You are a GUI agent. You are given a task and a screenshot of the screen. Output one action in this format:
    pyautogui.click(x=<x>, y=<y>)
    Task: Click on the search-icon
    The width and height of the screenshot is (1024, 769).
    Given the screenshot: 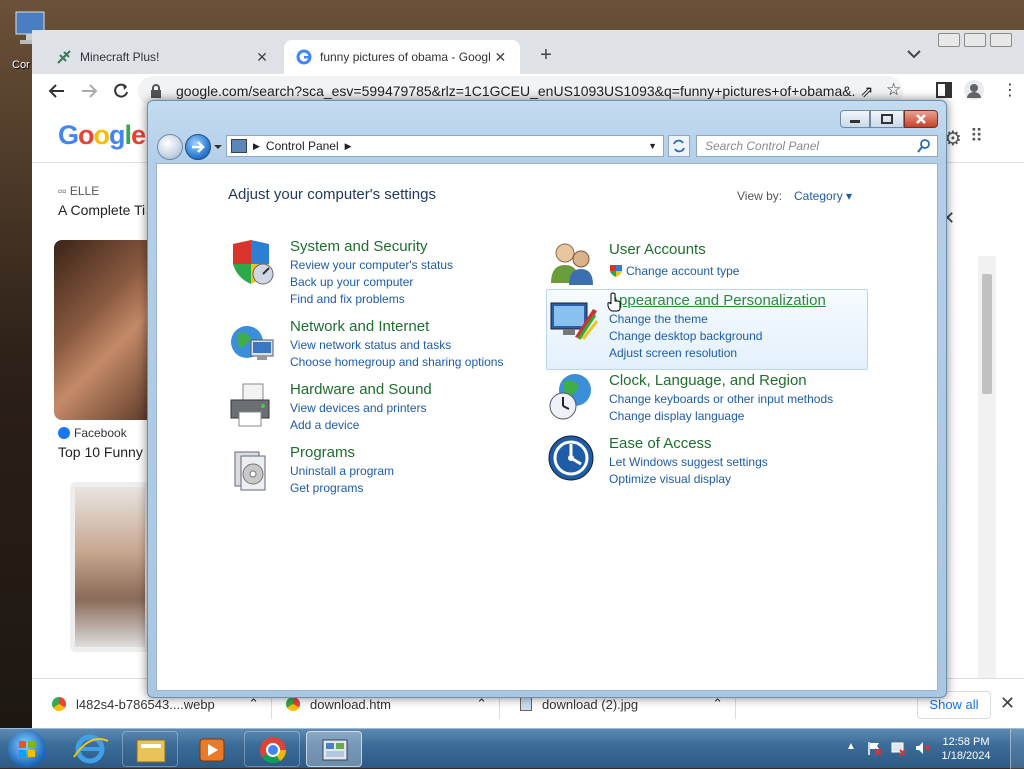 What is the action you would take?
    pyautogui.click(x=924, y=146)
    